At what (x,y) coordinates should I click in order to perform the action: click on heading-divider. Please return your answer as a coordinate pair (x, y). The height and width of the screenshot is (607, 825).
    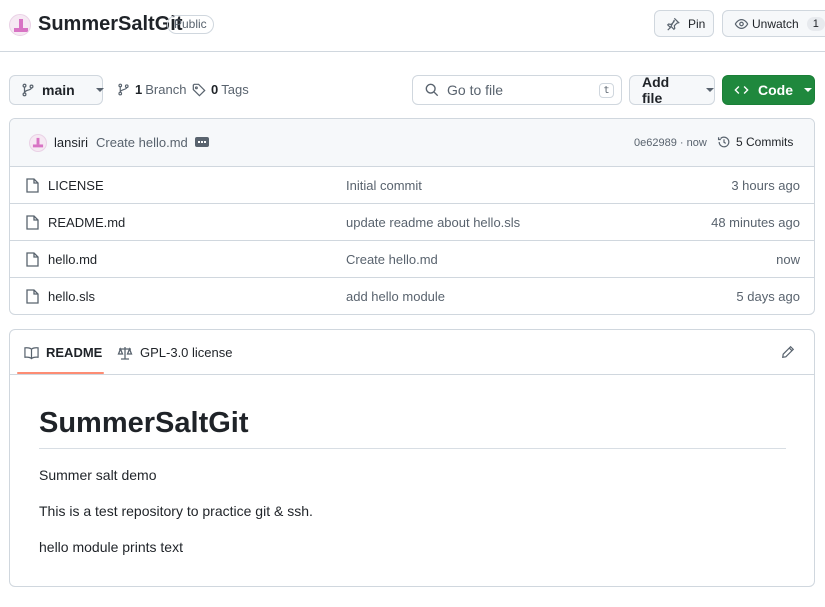
    Looking at the image, I should click on (412, 448).